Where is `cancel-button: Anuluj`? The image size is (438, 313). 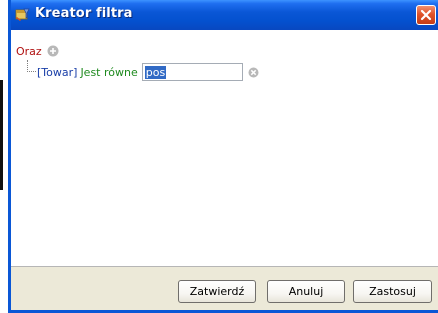
cancel-button: Anuluj is located at coordinates (306, 291).